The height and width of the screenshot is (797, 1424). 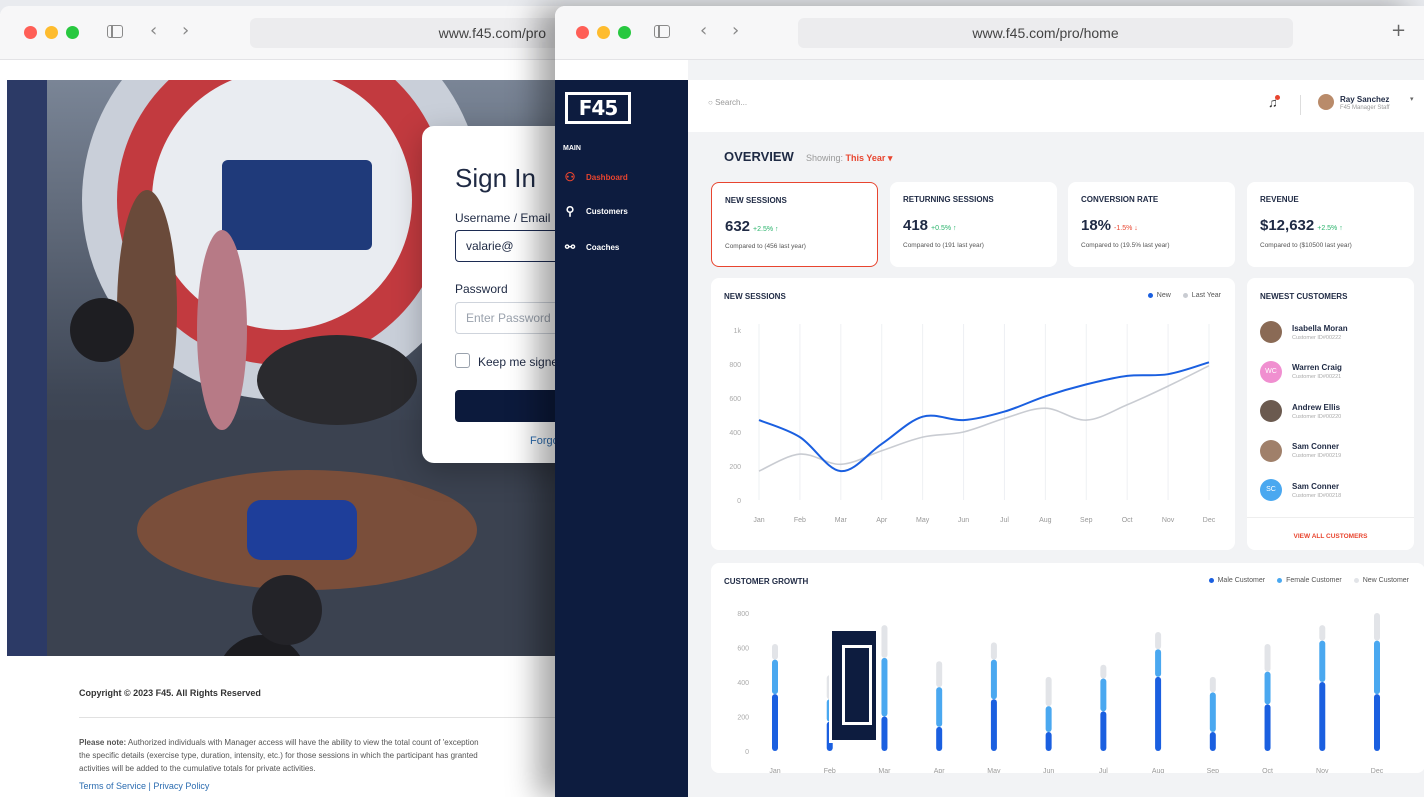 What do you see at coordinates (854, 685) in the screenshot?
I see `f45-corner-badge` at bounding box center [854, 685].